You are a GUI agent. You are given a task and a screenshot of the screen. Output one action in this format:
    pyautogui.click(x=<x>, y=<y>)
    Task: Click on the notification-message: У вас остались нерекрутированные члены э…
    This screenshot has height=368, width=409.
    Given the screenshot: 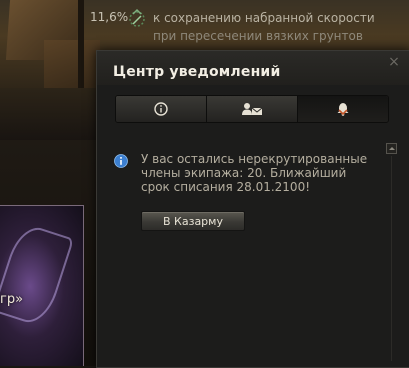 What is the action you would take?
    pyautogui.click(x=254, y=173)
    